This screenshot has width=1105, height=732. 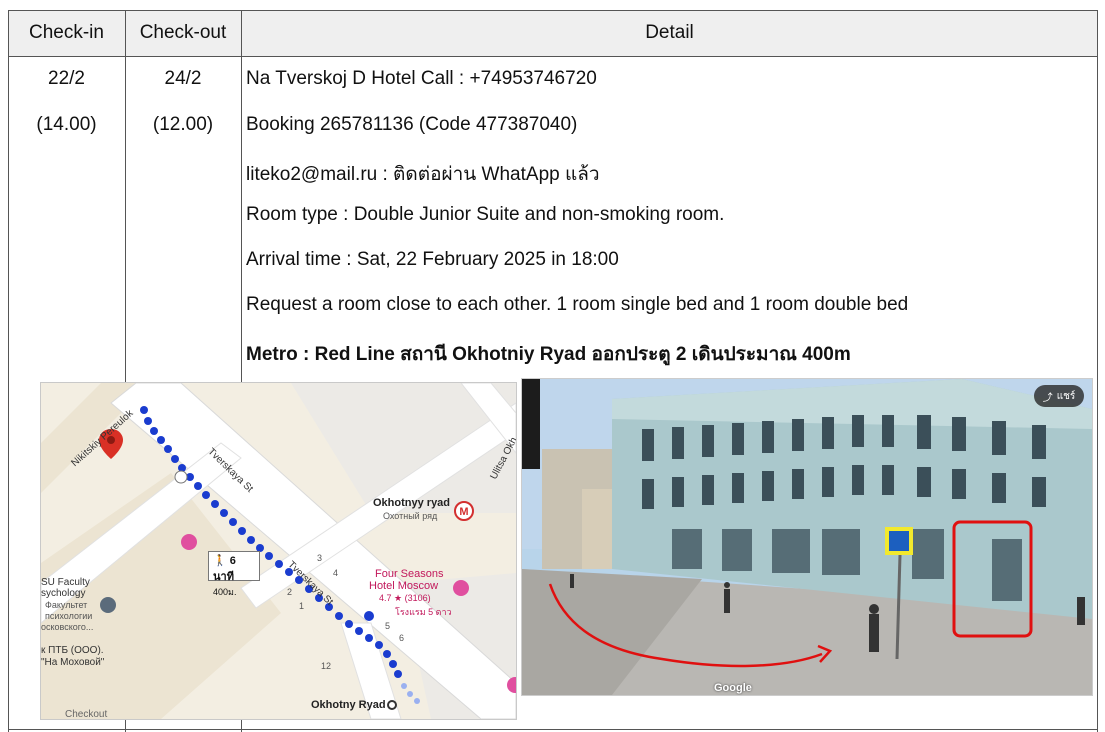 I want to click on checkin-time: (14.00), so click(x=66, y=124).